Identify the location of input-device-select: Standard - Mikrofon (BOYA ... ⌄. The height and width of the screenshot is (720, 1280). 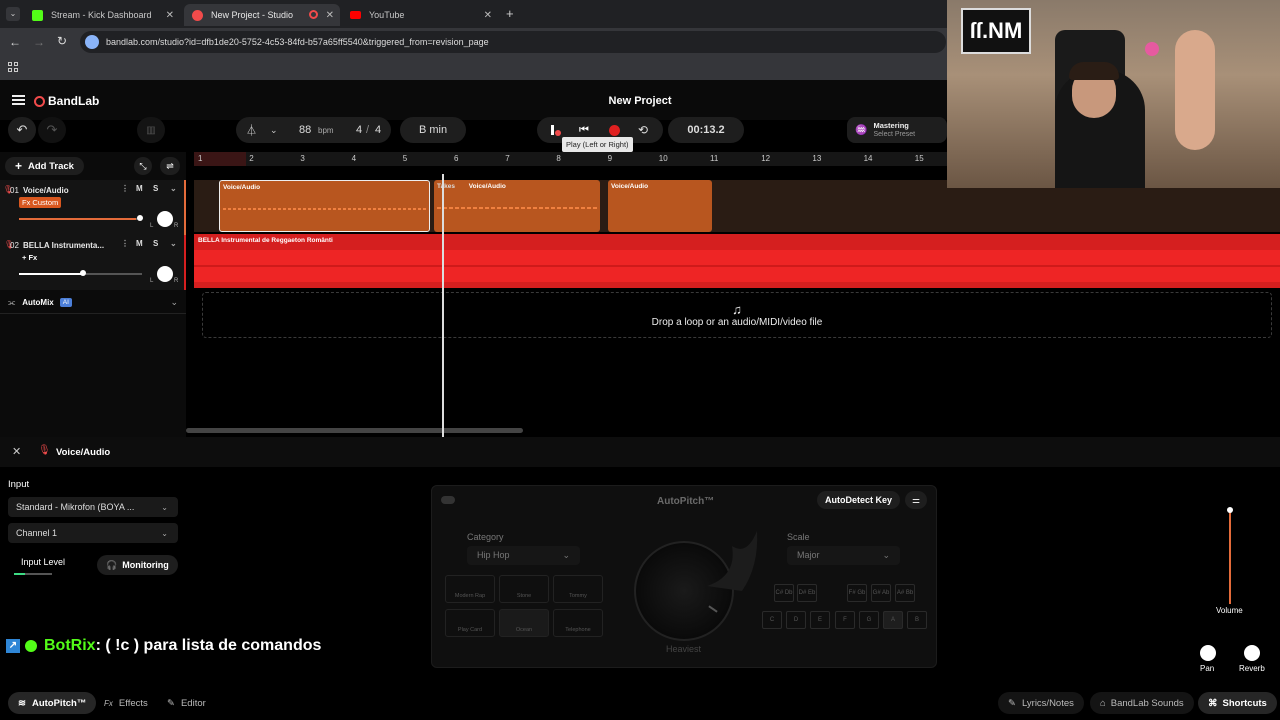
(93, 507).